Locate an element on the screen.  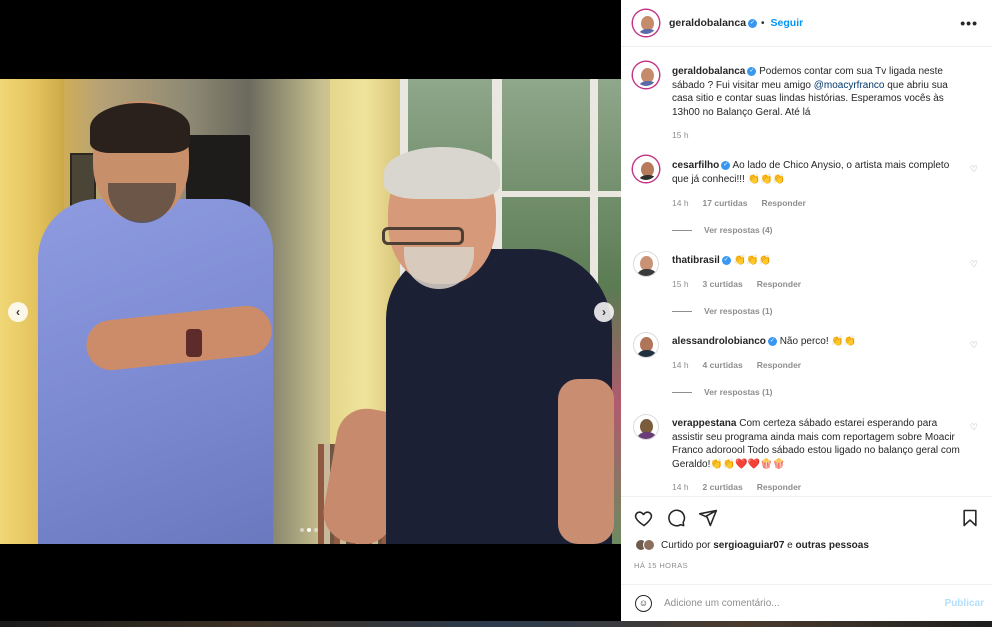
post-timestamp: HÁ 15 HORAS is located at coordinates (661, 565).